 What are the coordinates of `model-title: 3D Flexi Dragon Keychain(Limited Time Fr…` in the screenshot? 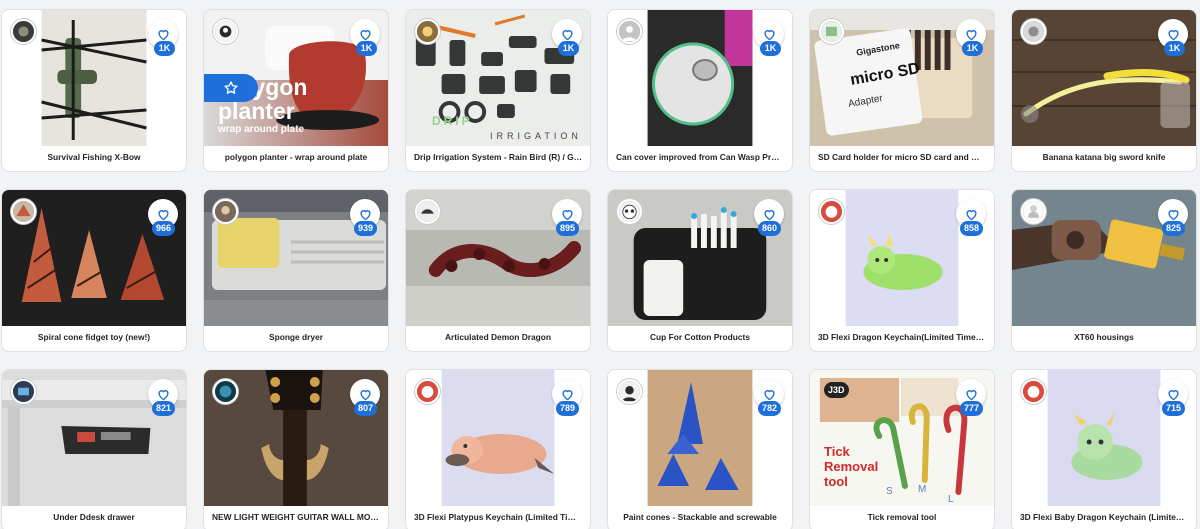 It's located at (902, 337).